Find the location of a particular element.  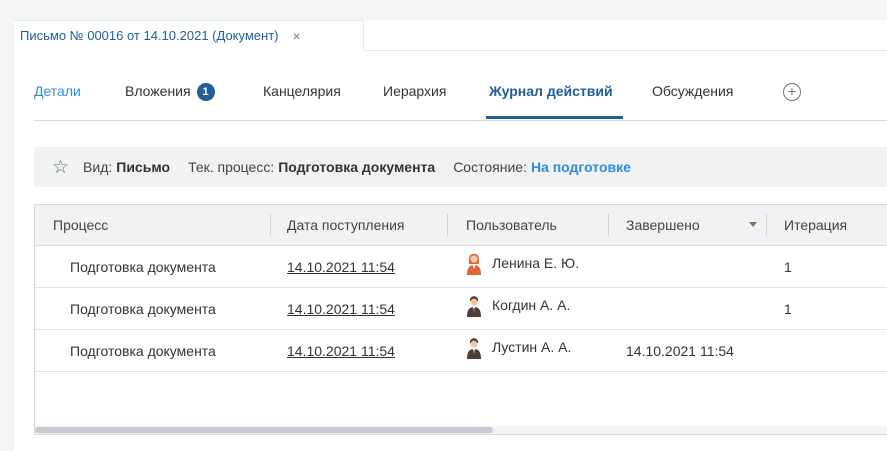

tab-details: Детали is located at coordinates (57, 91).